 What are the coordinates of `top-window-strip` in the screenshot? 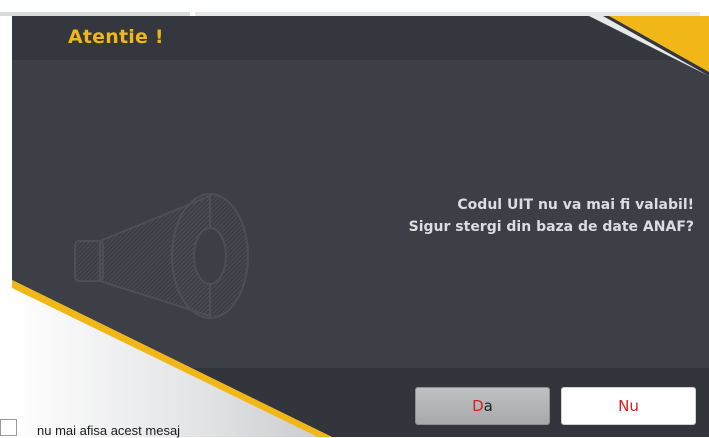 It's located at (354, 8).